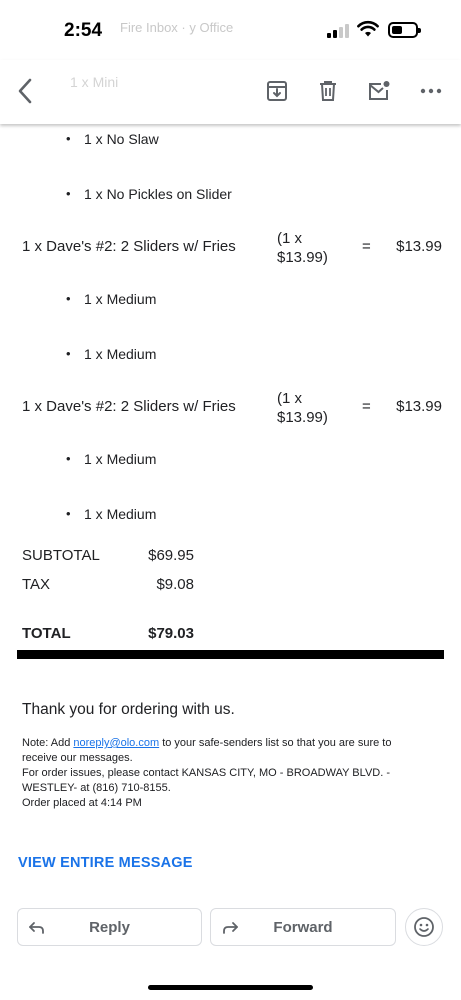 The image size is (461, 1000). I want to click on more-icon, so click(431, 91).